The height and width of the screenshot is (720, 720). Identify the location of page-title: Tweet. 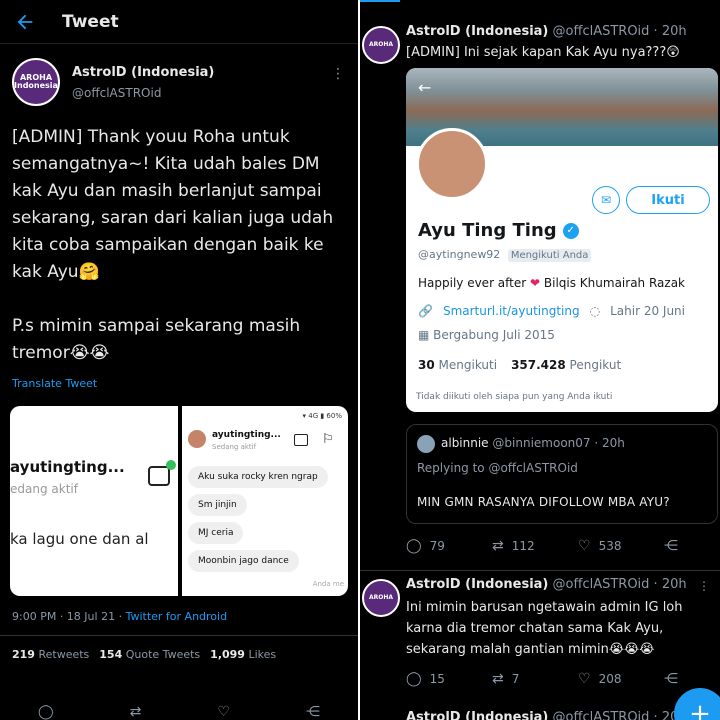
(90, 21).